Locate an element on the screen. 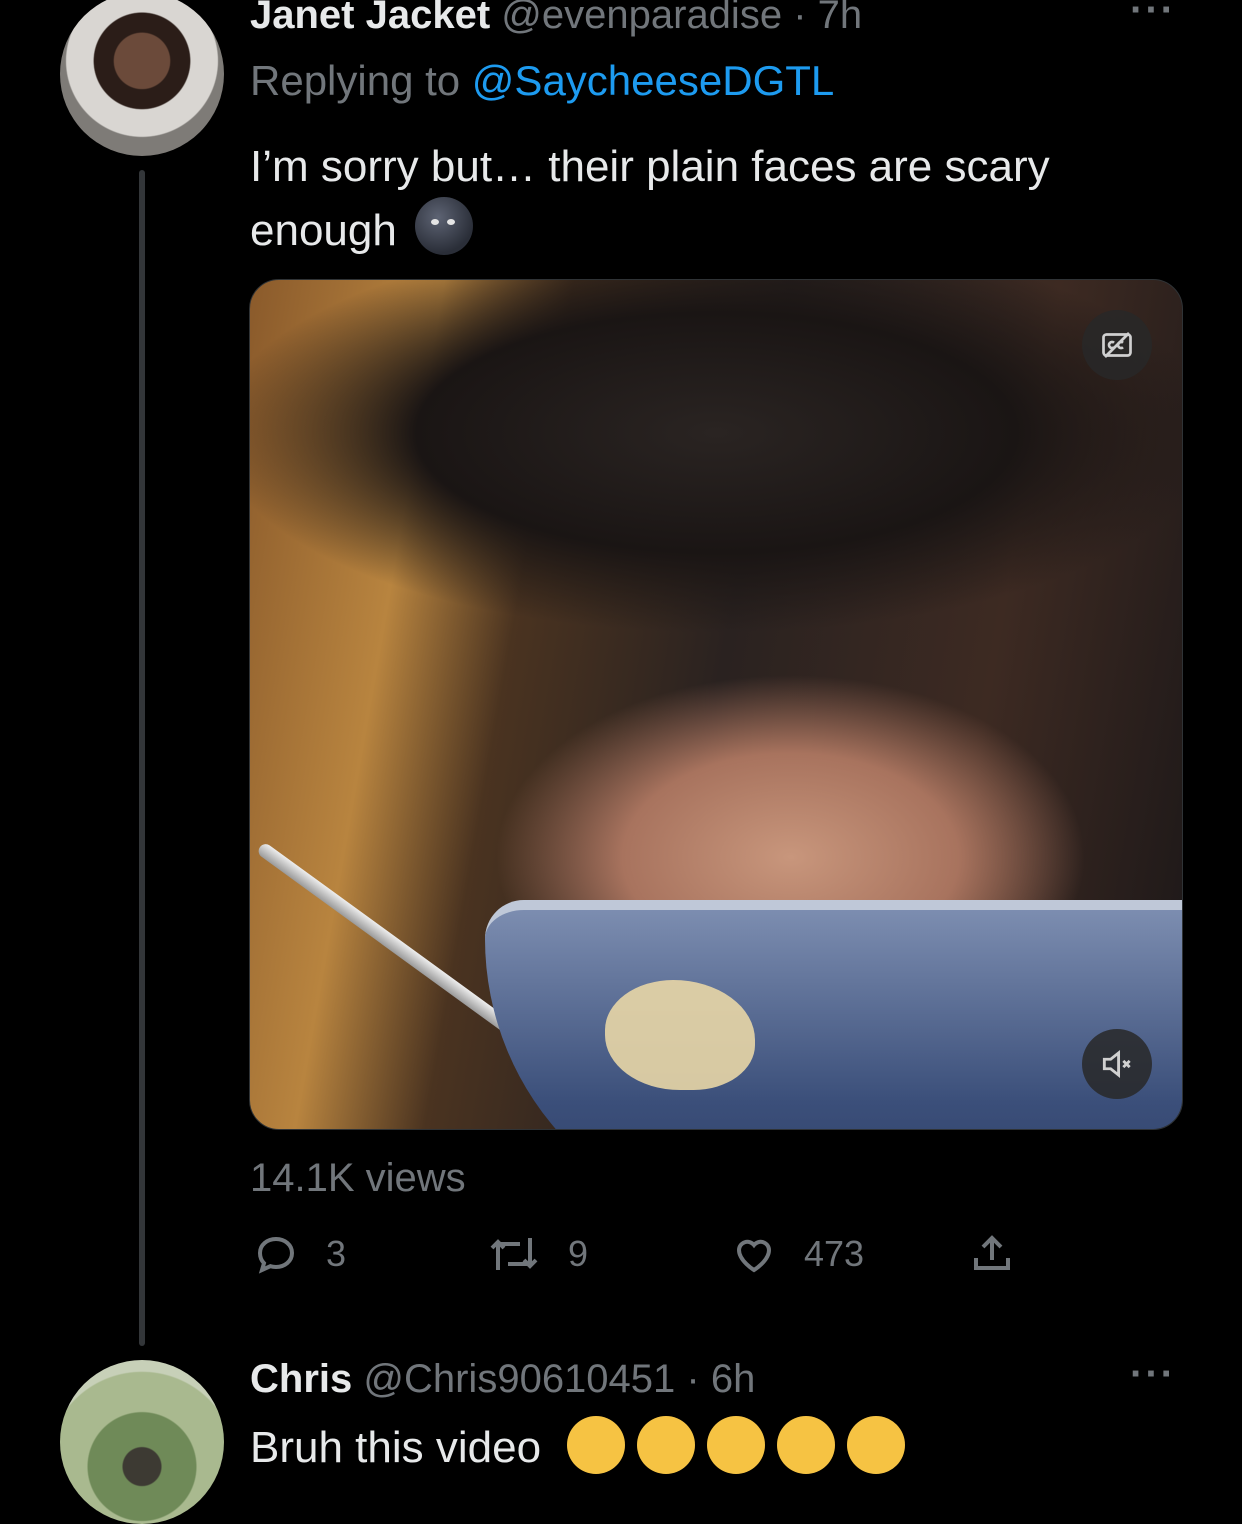 The width and height of the screenshot is (1242, 1524). reply-count: 3 is located at coordinates (336, 1253).